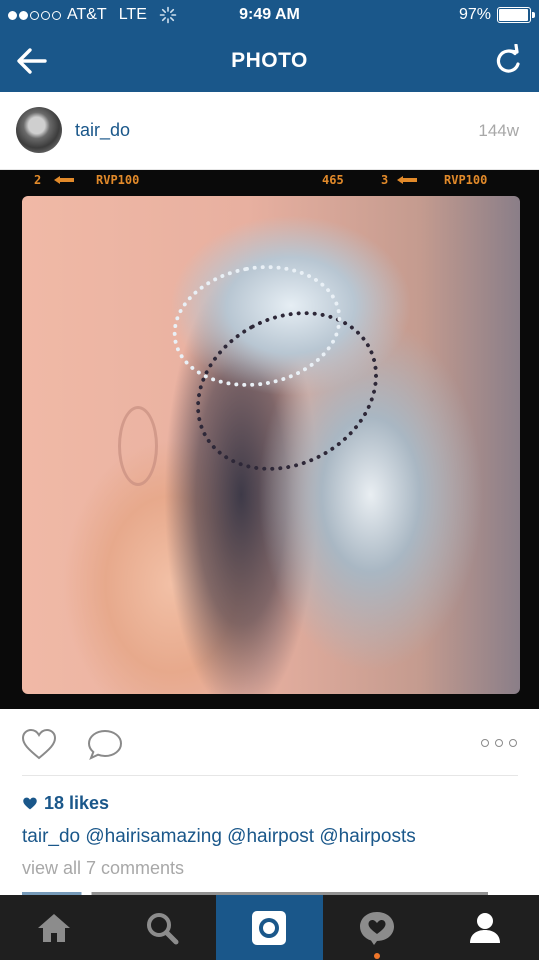 Image resolution: width=539 pixels, height=960 pixels. Describe the element at coordinates (30, 803) in the screenshot. I see `heart-filled-icon` at that location.